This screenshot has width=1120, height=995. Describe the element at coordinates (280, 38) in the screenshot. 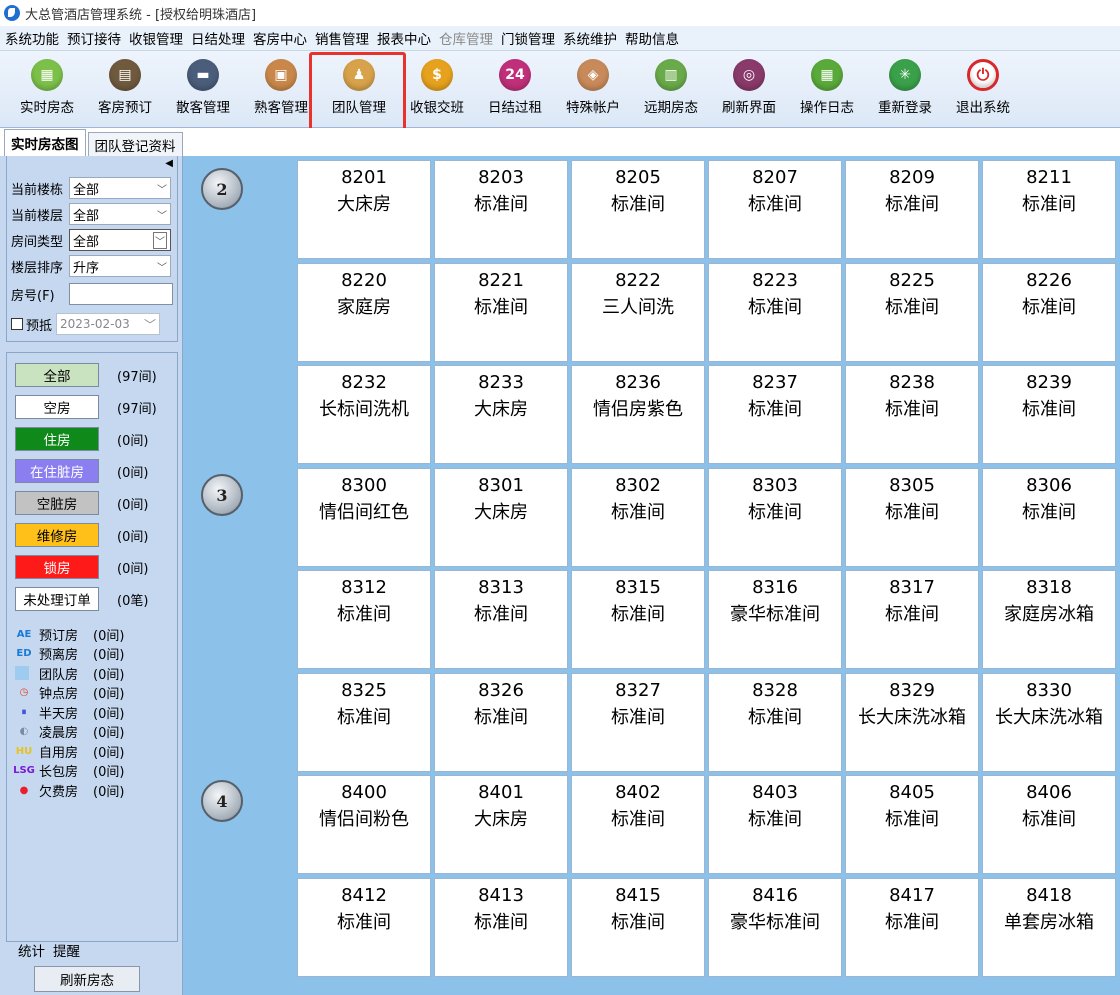

I see `menu-item-4: 客房中心` at that location.